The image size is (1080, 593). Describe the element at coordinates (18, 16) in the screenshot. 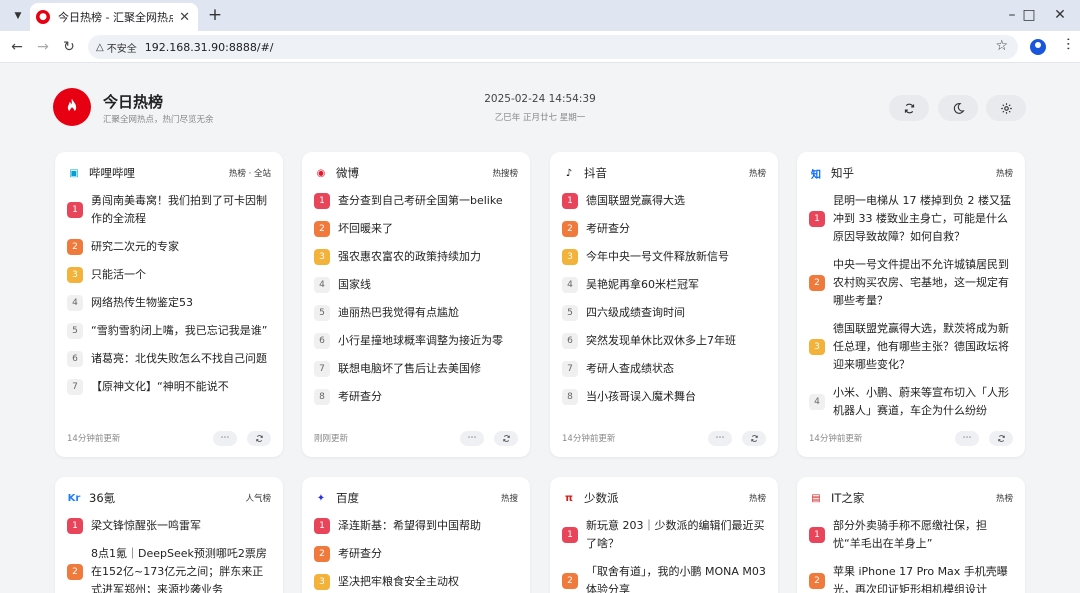

I see `tab-search-dropdown-icon: ▼` at that location.